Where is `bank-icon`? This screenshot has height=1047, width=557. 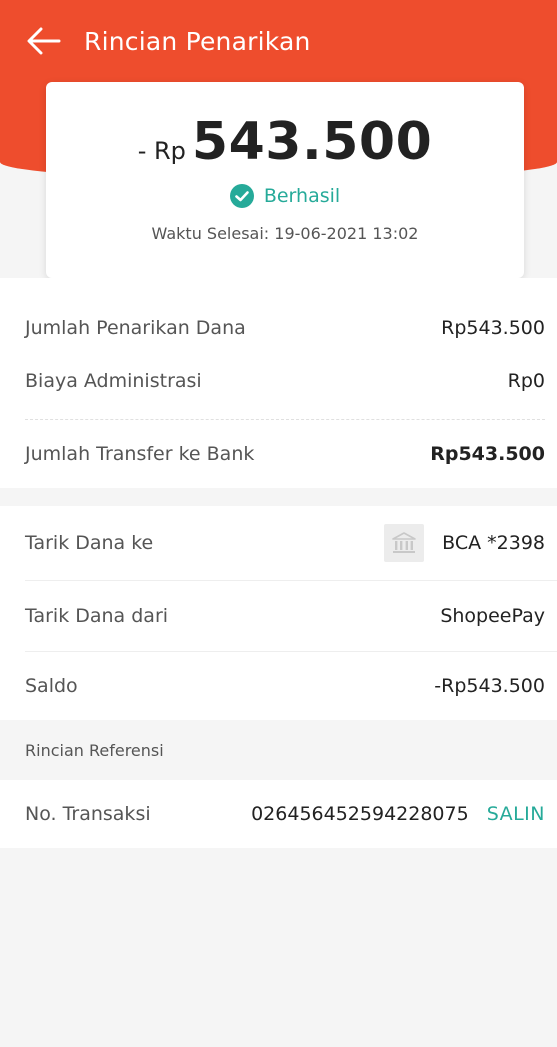 bank-icon is located at coordinates (404, 543).